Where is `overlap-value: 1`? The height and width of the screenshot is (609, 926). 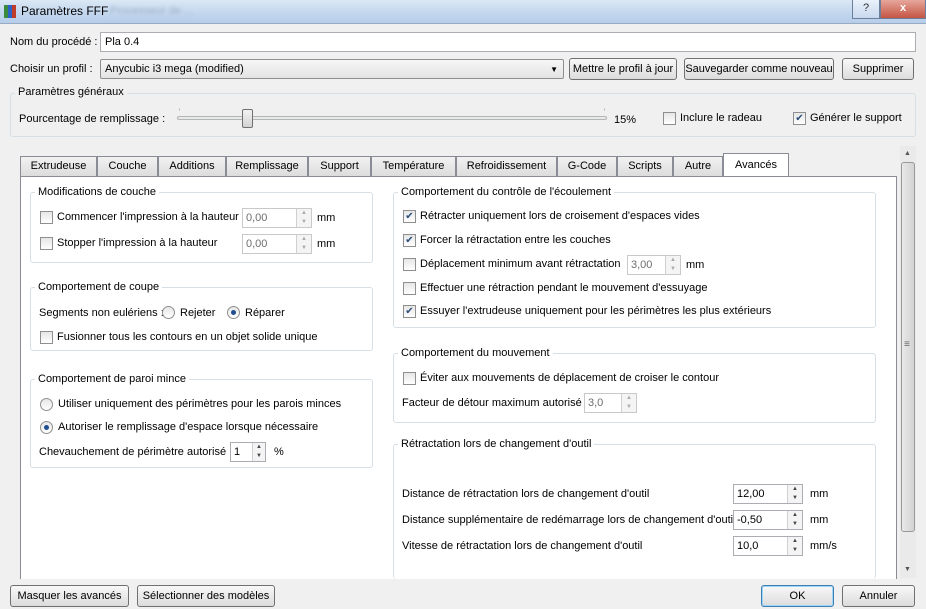 overlap-value: 1 is located at coordinates (237, 452).